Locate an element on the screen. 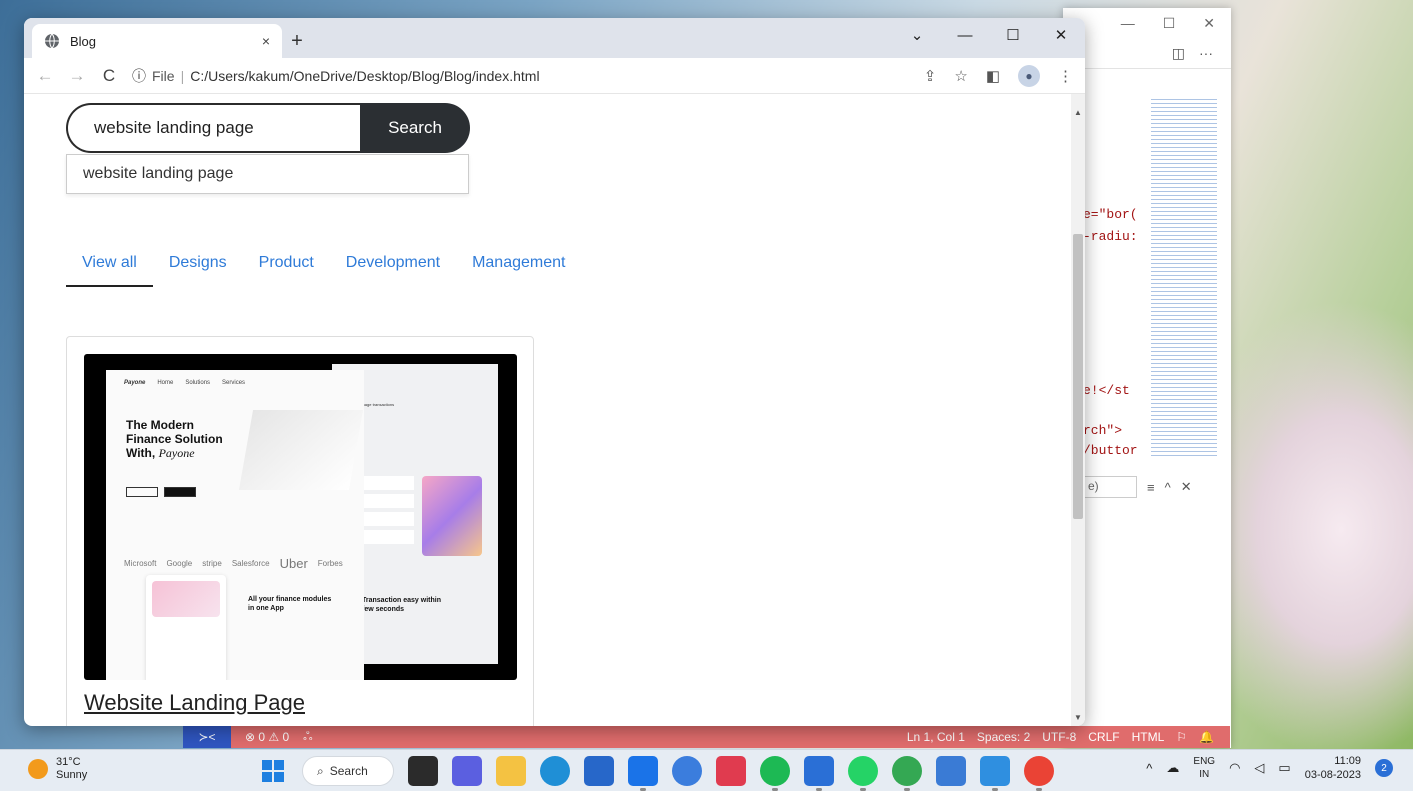  minimap is located at coordinates (1184, 279).